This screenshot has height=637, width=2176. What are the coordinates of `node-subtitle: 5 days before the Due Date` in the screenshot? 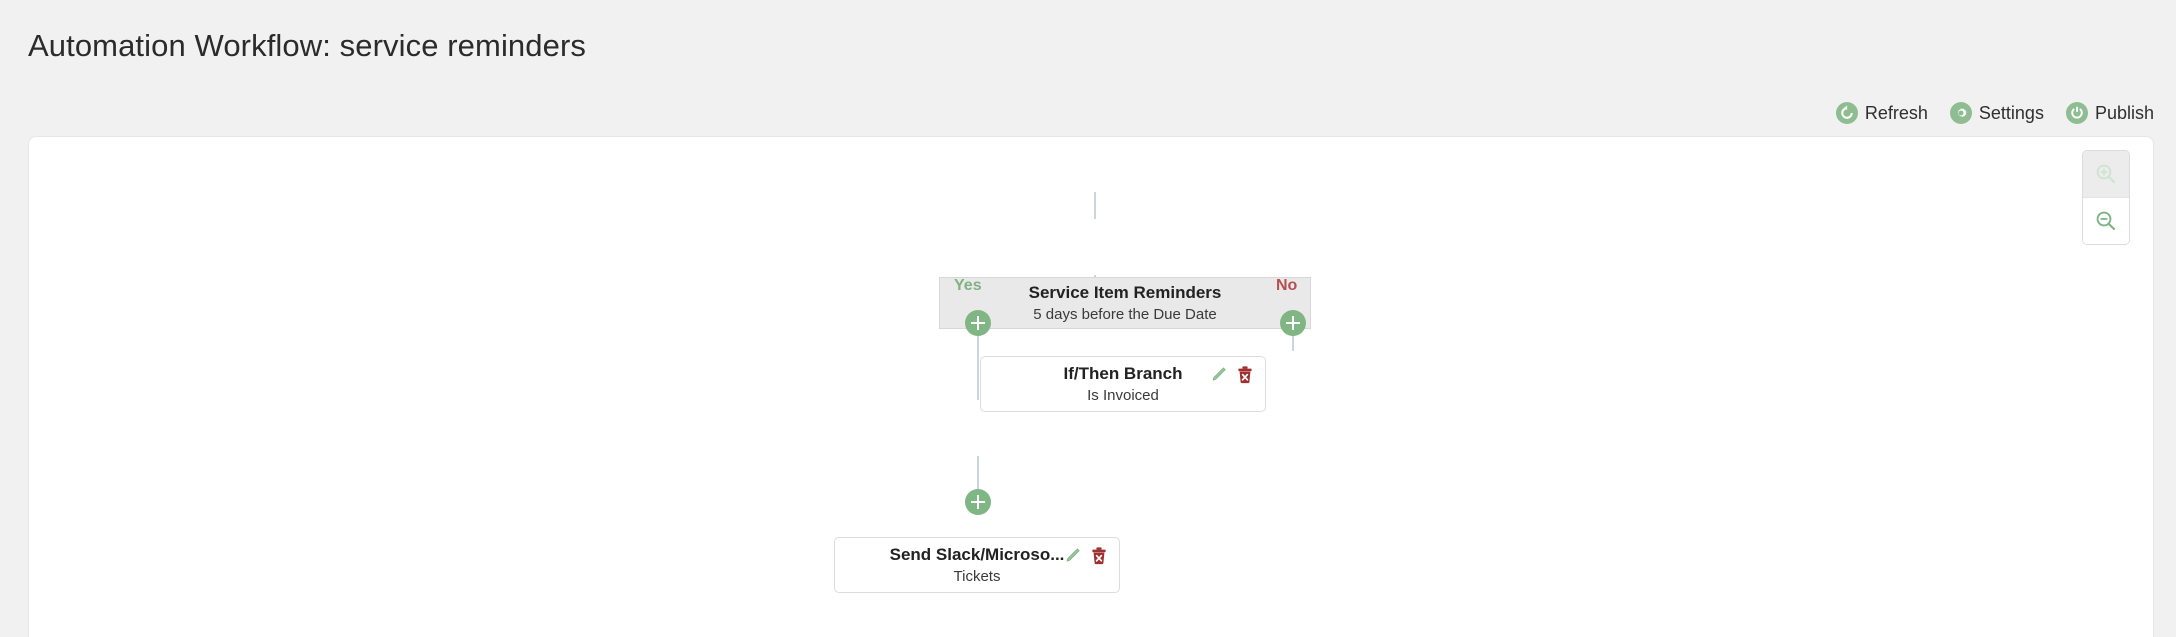 It's located at (1125, 314).